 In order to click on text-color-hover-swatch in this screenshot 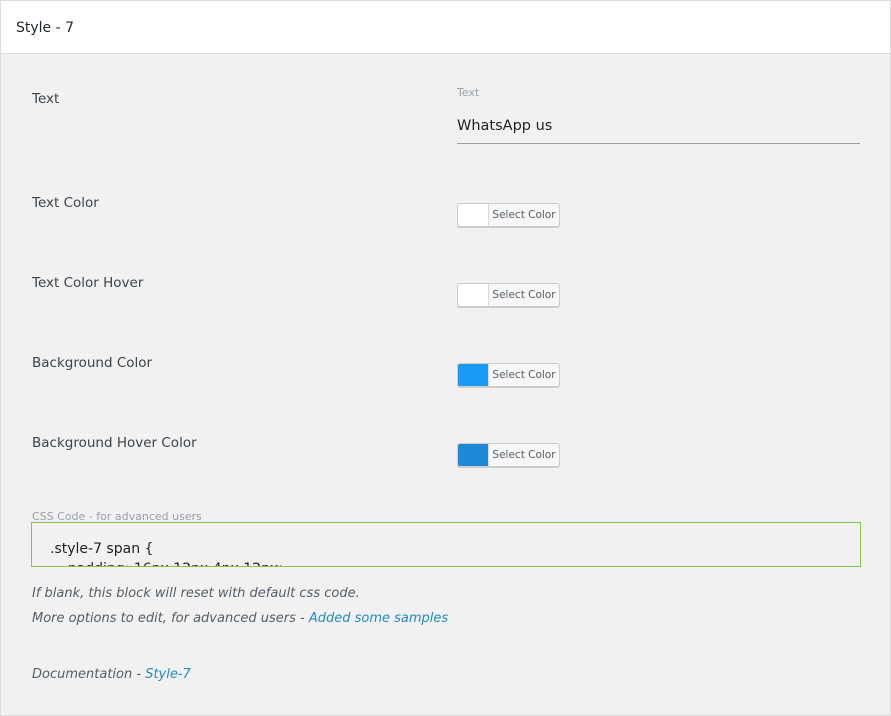, I will do `click(473, 295)`.